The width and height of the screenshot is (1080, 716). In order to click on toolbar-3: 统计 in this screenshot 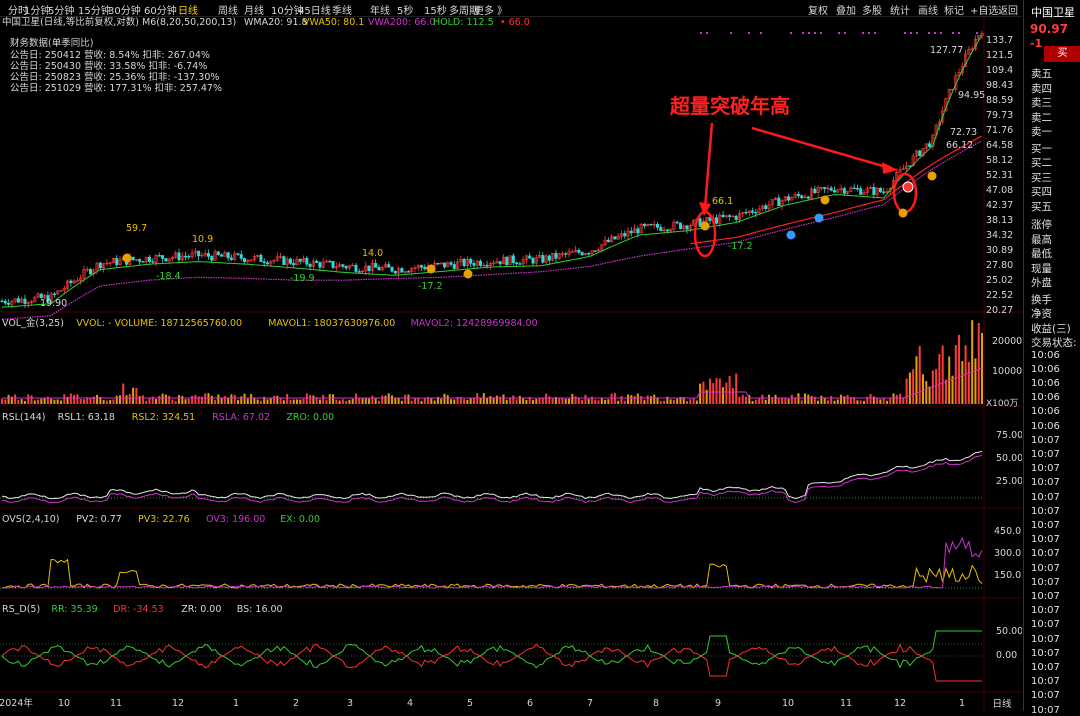, I will do `click(900, 9)`.